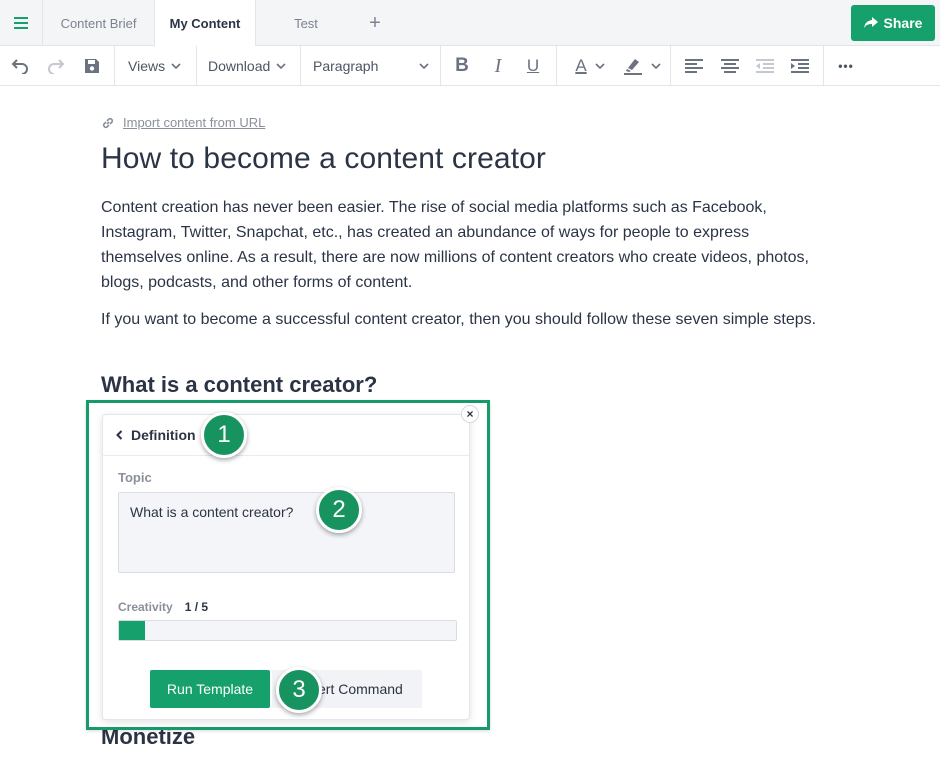 The image size is (940, 765). I want to click on import-content-link: Import content from URL, so click(183, 122).